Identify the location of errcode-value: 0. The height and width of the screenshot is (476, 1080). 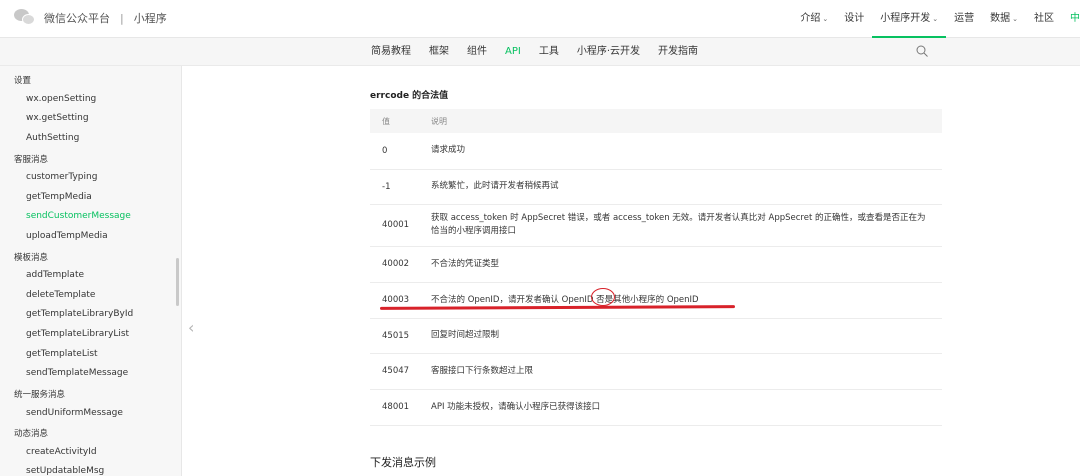
(395, 151).